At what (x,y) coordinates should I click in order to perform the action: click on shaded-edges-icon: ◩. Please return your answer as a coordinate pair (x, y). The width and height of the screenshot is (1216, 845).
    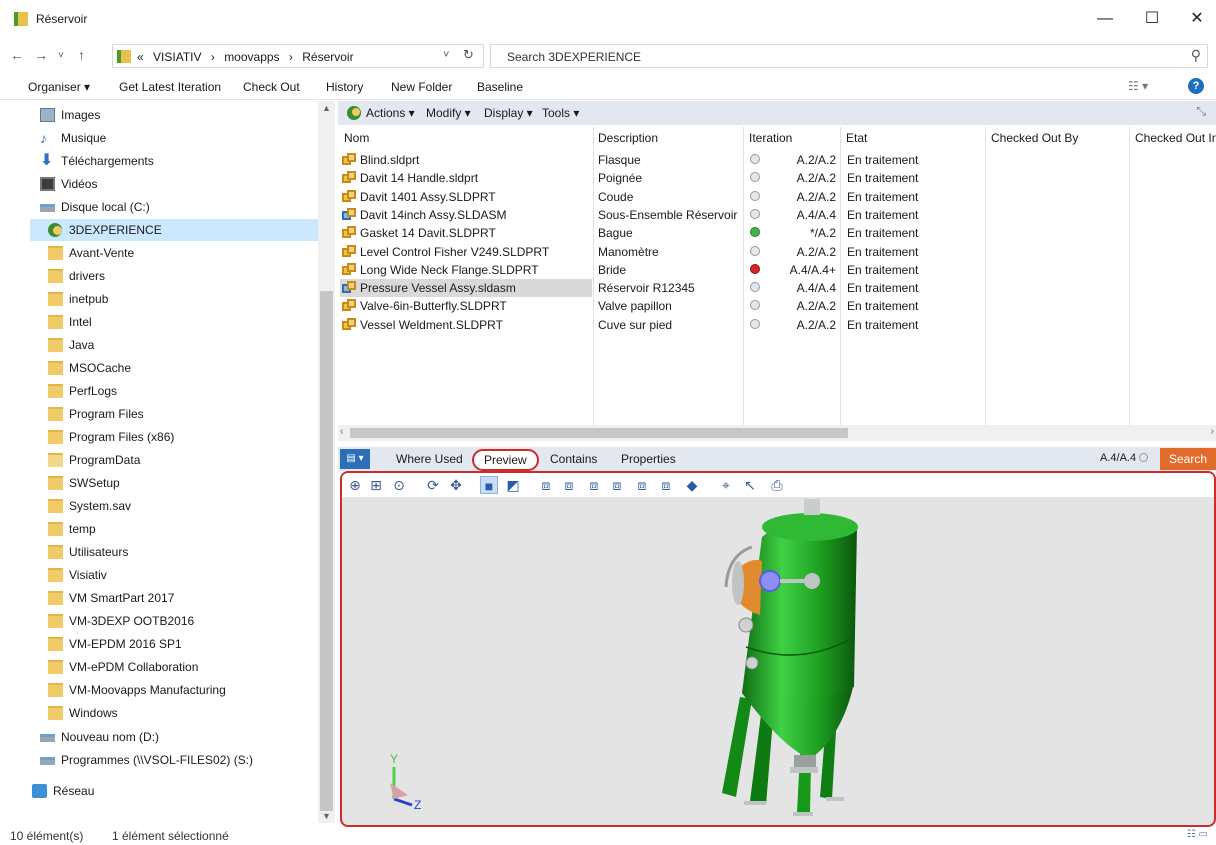
    Looking at the image, I should click on (513, 485).